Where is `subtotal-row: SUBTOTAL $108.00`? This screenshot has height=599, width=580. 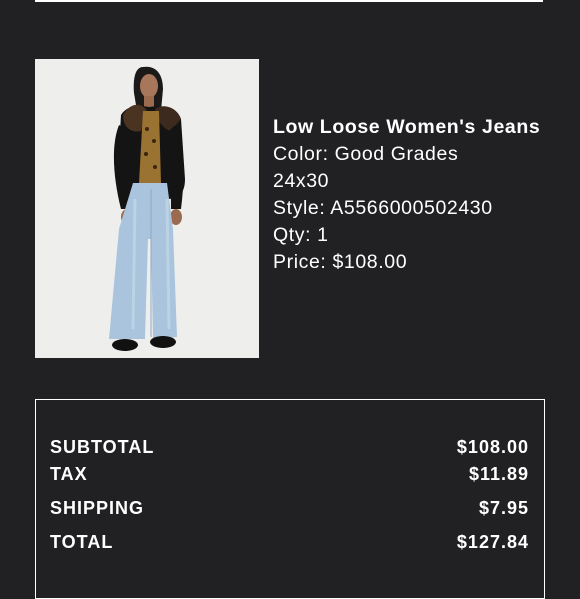
subtotal-row: SUBTOTAL $108.00 is located at coordinates (289, 447).